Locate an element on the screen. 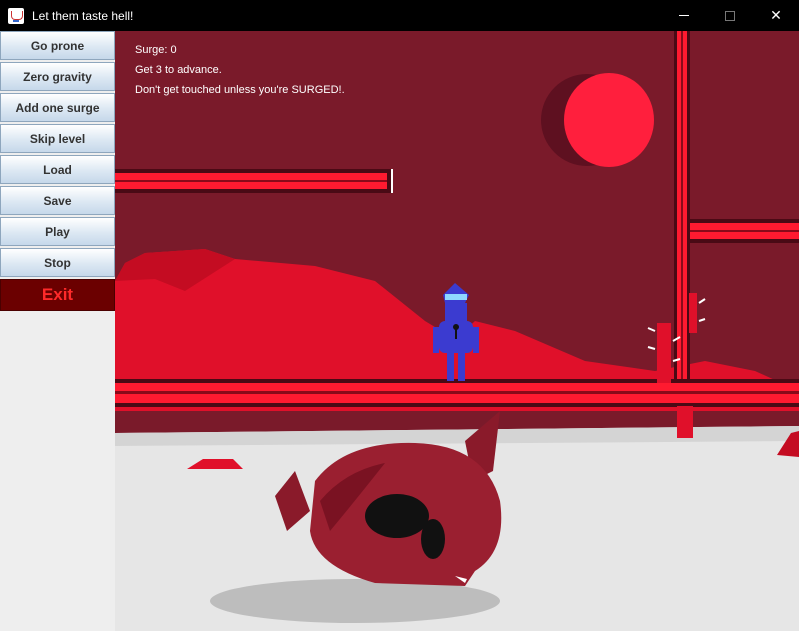 Image resolution: width=799 pixels, height=631 pixels. play-button: Play is located at coordinates (57, 231).